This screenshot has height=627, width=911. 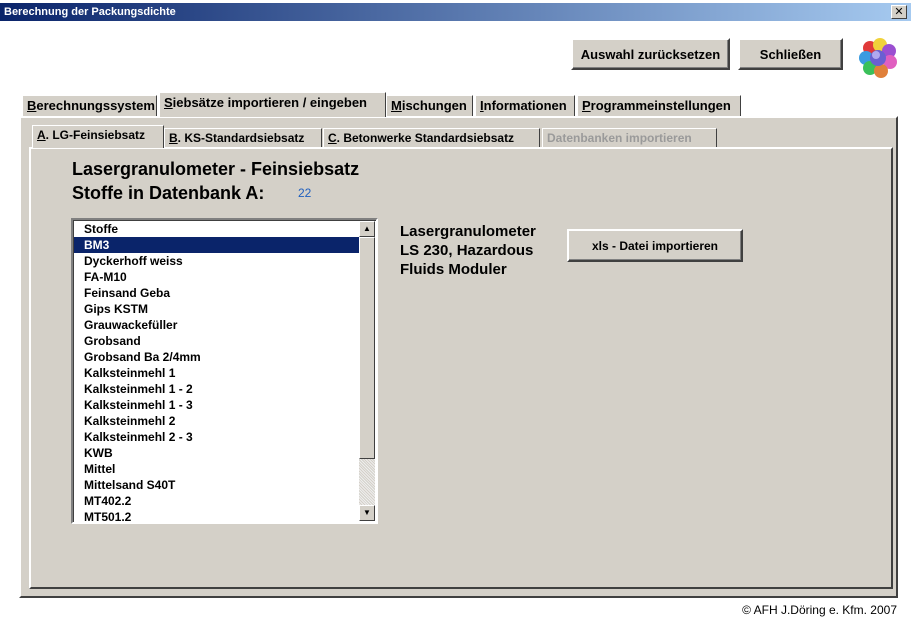 What do you see at coordinates (217, 357) in the screenshot?
I see `list-item: Grobsand Ba 2/4mm` at bounding box center [217, 357].